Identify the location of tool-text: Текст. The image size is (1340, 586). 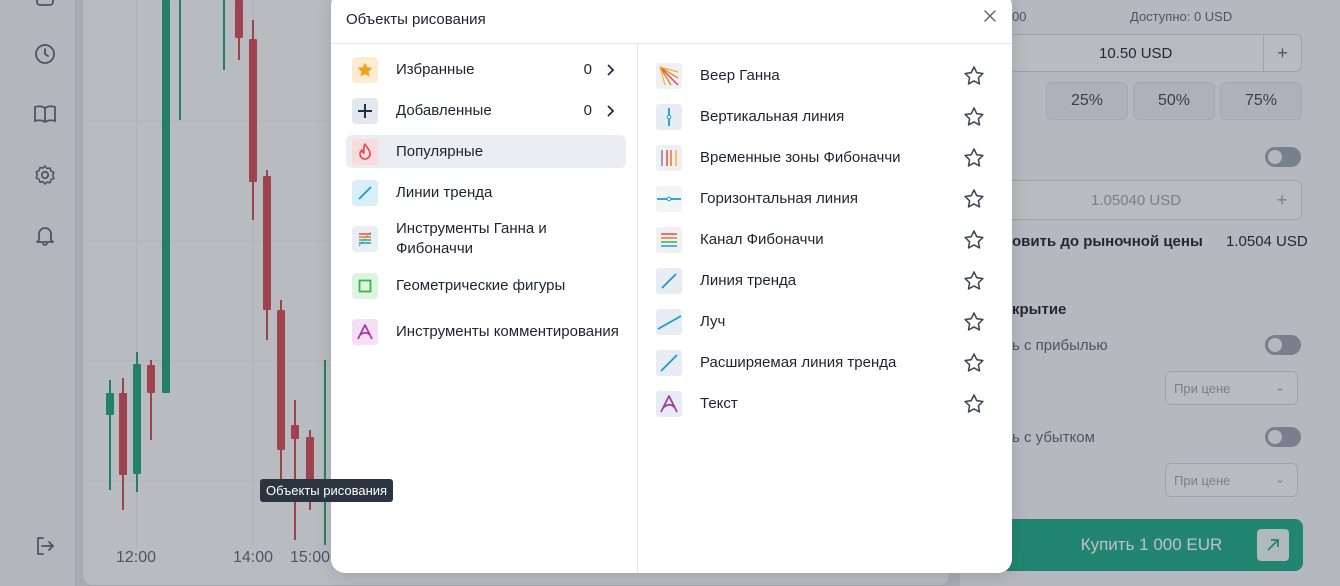
(826, 403).